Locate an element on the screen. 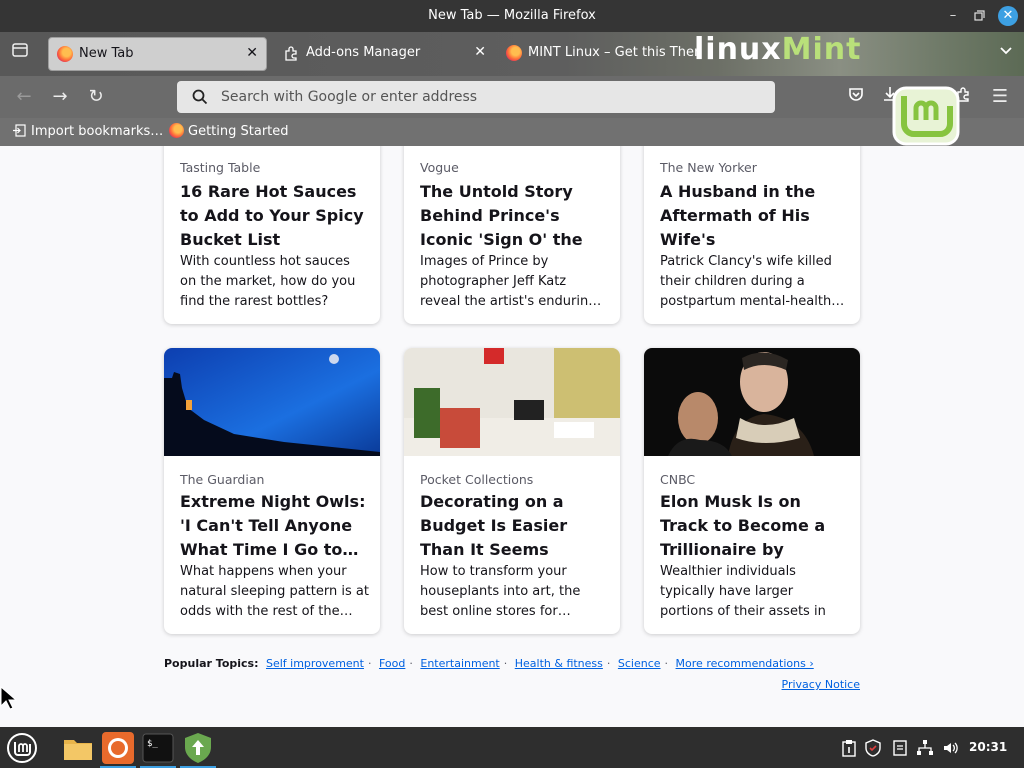 The image size is (1024, 768). story-source: CNBC is located at coordinates (678, 479).